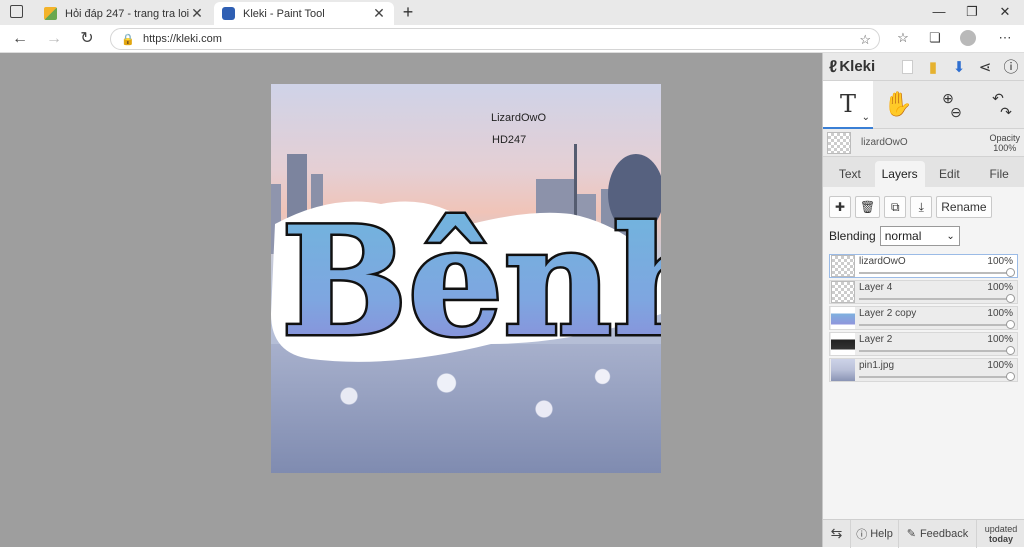 Image resolution: width=1024 pixels, height=548 pixels. Describe the element at coordinates (1006, 112) in the screenshot. I see `redo-icon: ↷` at that location.